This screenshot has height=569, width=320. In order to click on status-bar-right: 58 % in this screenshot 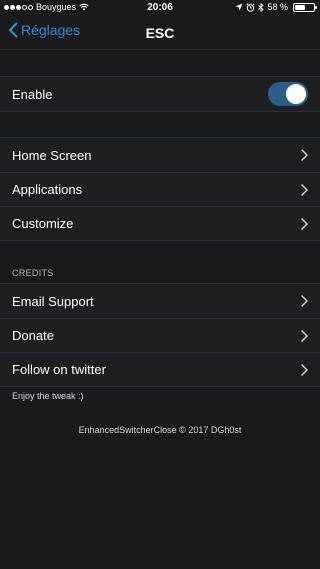, I will do `click(276, 7)`.